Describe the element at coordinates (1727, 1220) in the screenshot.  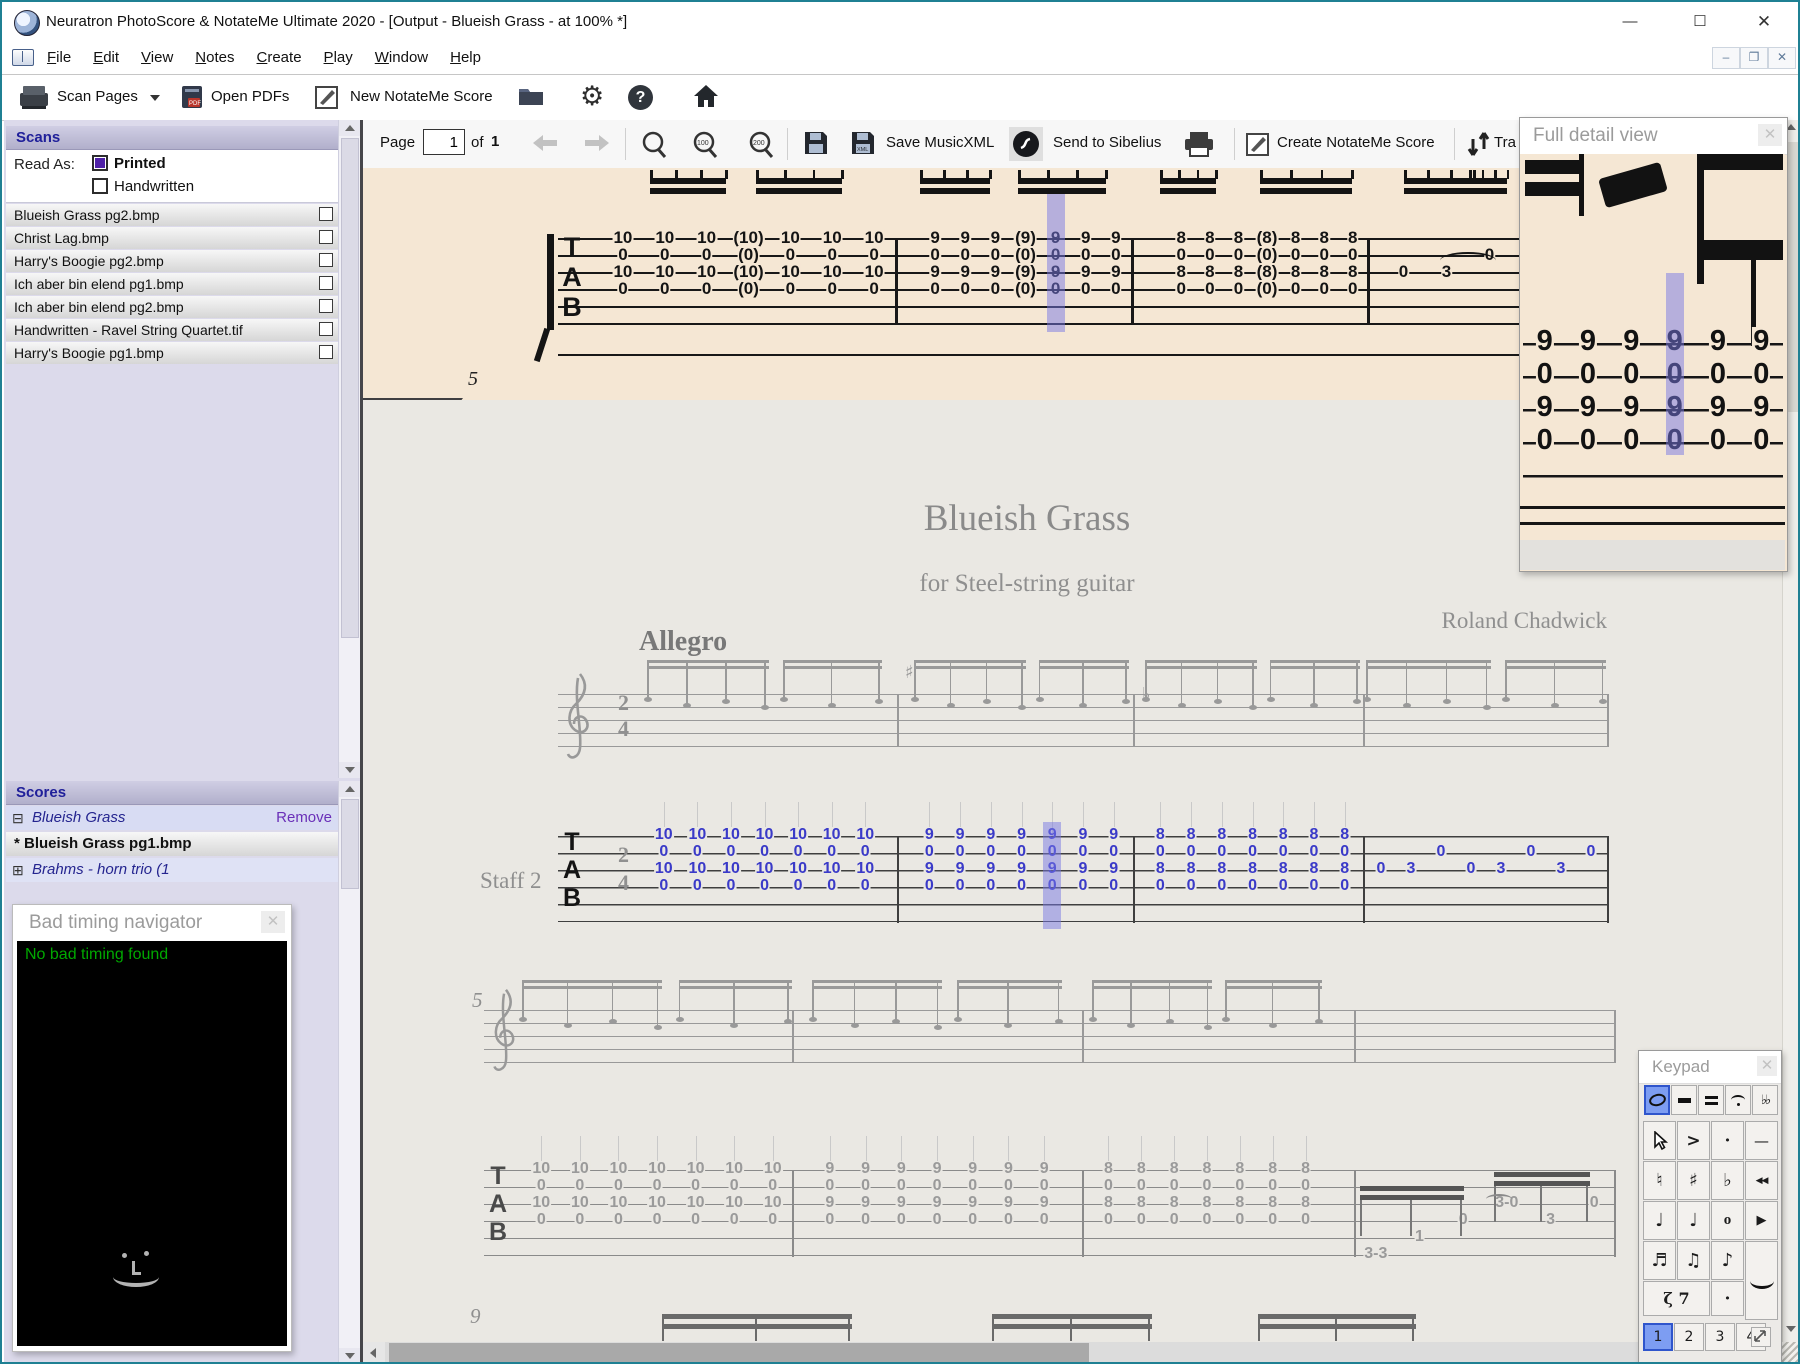
I see `keypad-whole-note-button: o` at that location.